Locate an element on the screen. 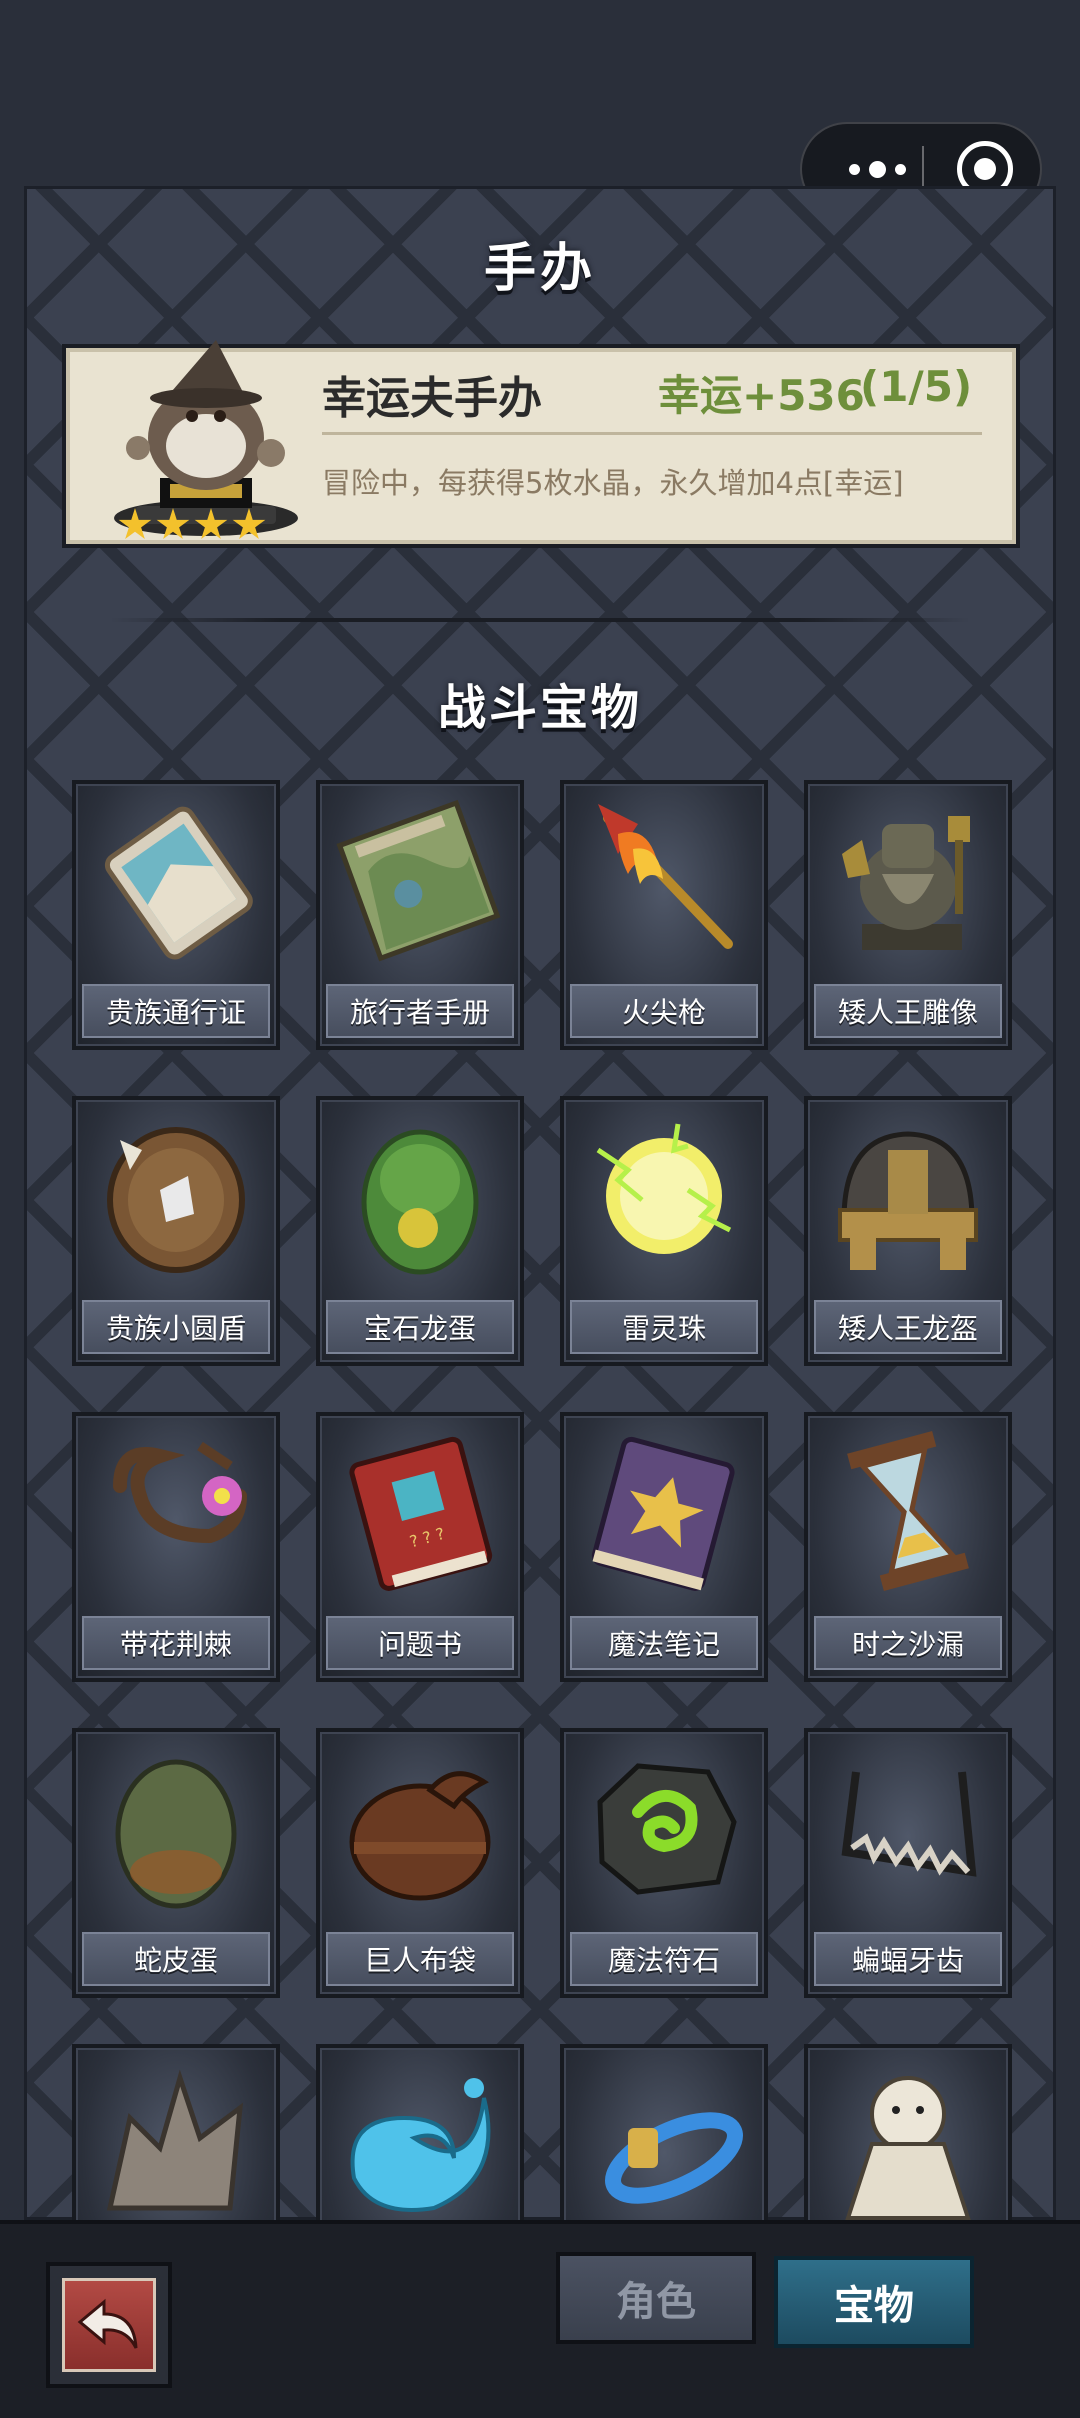 The image size is (1080, 2418). water-splash-icon is located at coordinates (420, 2145).